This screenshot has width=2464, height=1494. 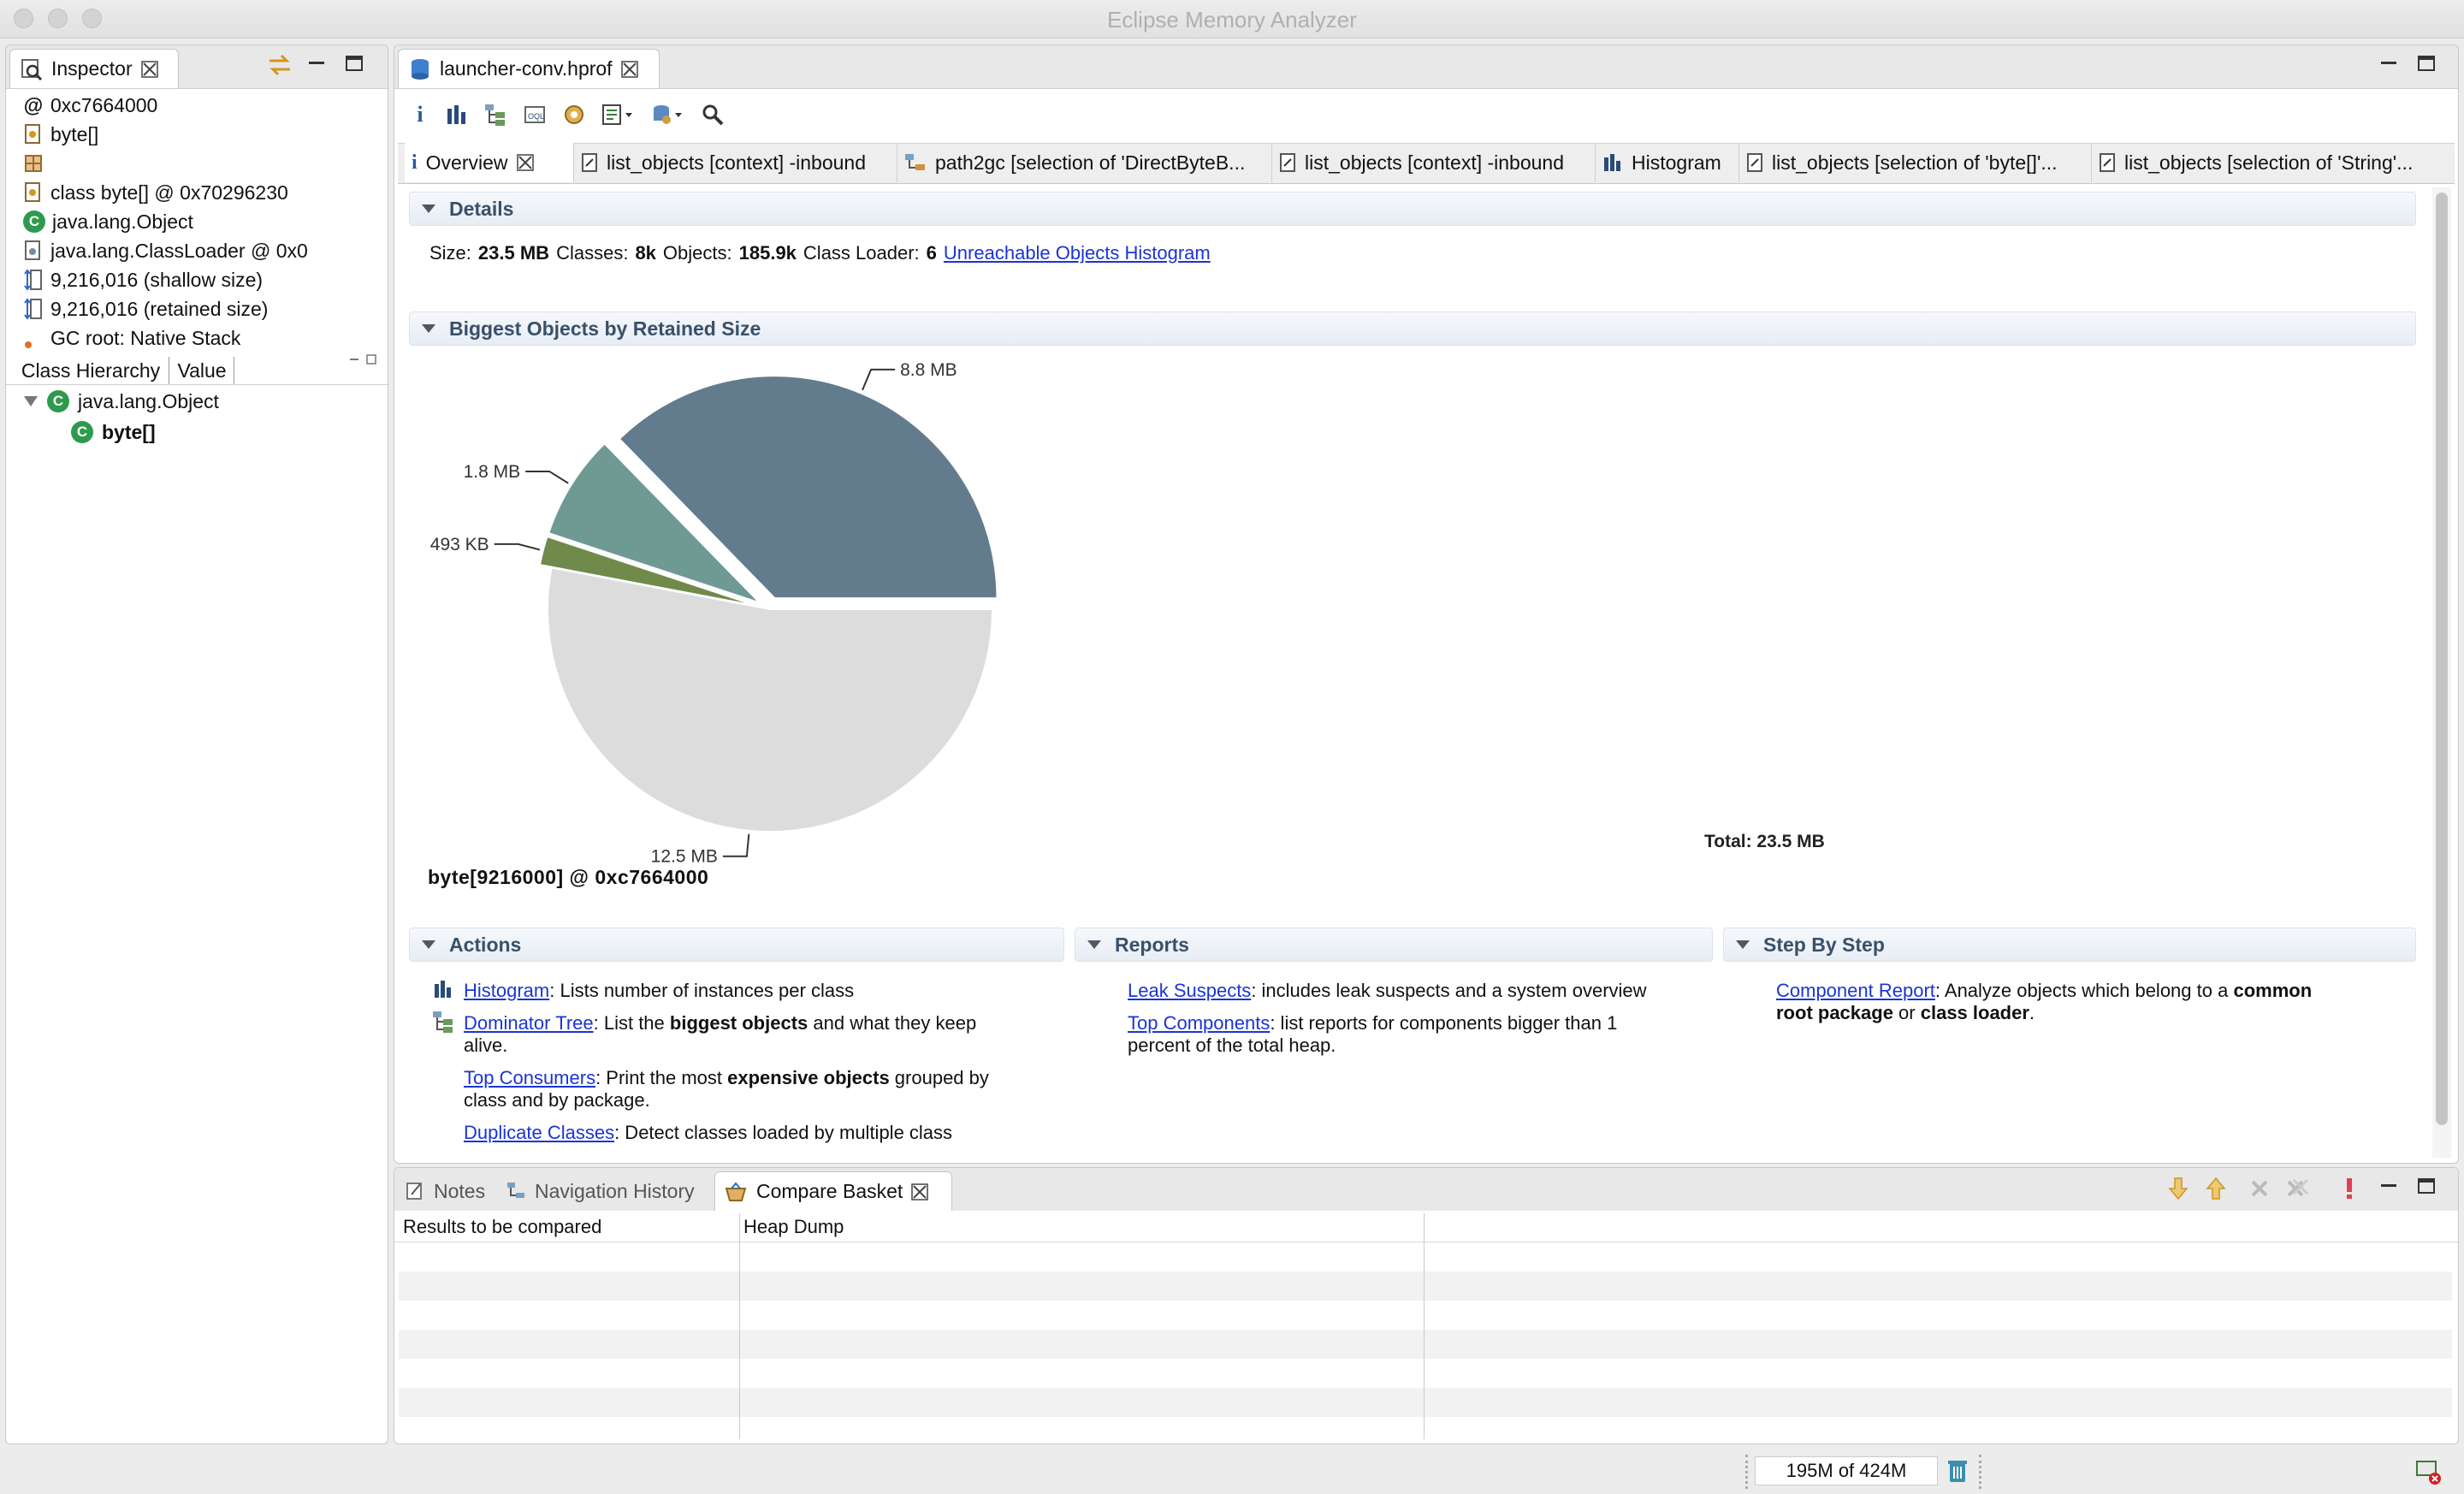 What do you see at coordinates (30, 401) in the screenshot?
I see `expand-triangle-icon` at bounding box center [30, 401].